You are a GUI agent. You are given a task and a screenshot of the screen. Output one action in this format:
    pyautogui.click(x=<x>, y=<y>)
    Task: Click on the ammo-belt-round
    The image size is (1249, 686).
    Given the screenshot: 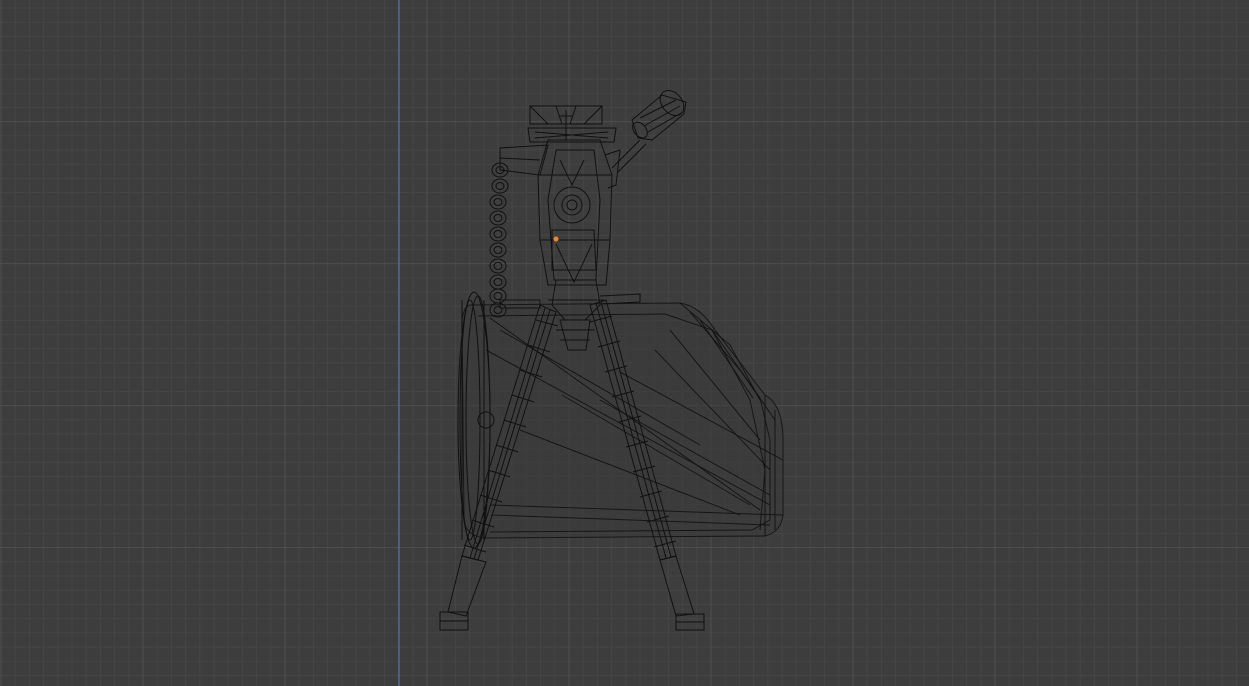 What is the action you would take?
    pyautogui.click(x=500, y=186)
    